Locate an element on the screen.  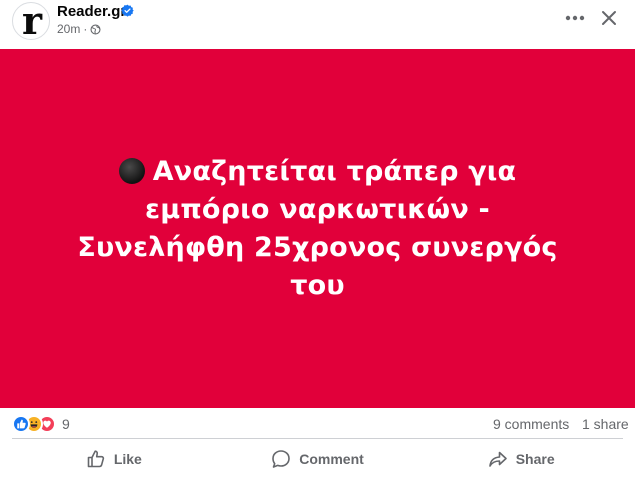
share-label: Share is located at coordinates (535, 459).